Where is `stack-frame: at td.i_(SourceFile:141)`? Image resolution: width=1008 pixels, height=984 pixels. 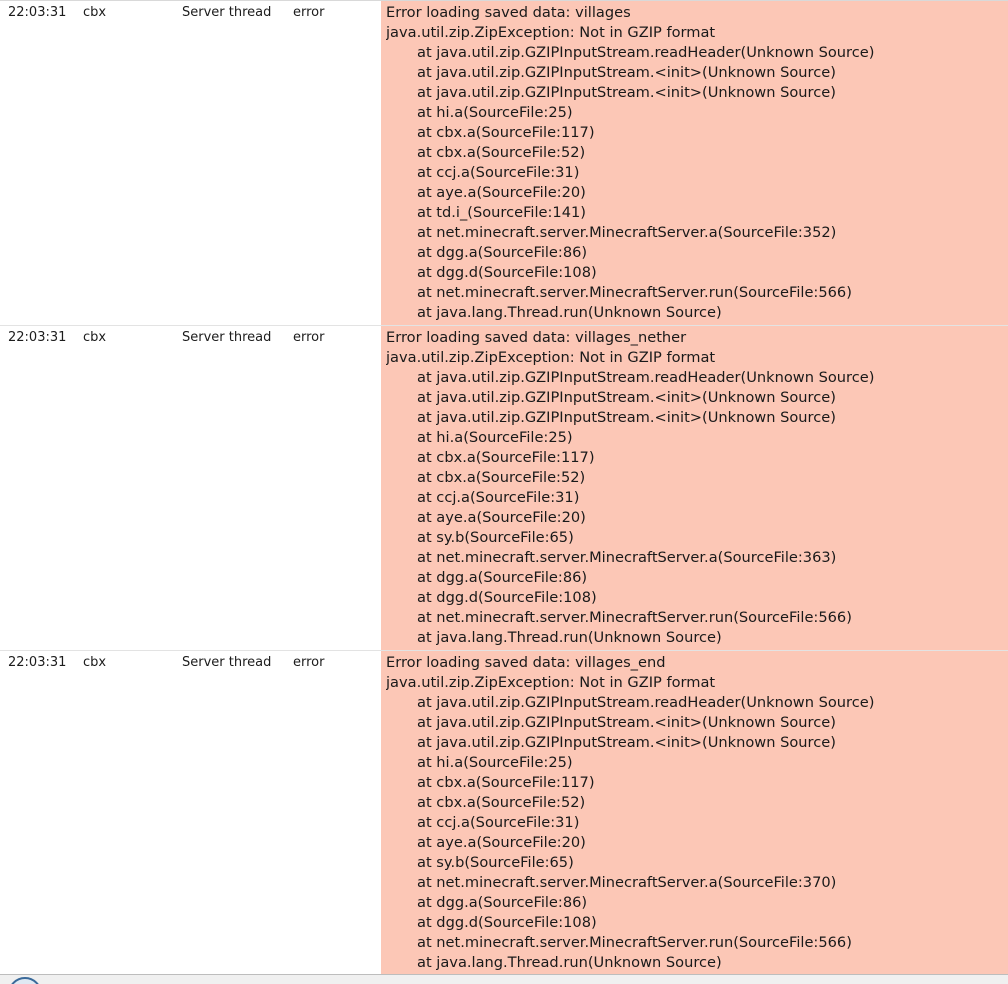
stack-frame: at td.i_(SourceFile:141) is located at coordinates (501, 212).